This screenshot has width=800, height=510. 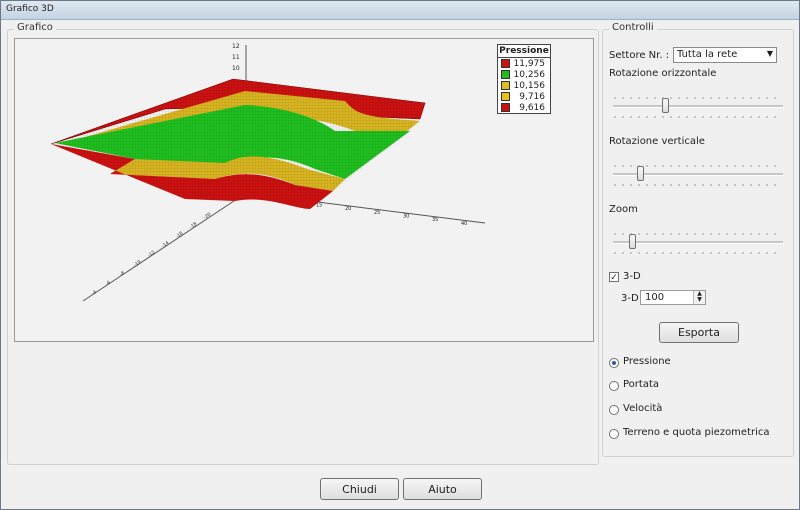 I want to click on legend-item: 9,716, so click(x=524, y=96).